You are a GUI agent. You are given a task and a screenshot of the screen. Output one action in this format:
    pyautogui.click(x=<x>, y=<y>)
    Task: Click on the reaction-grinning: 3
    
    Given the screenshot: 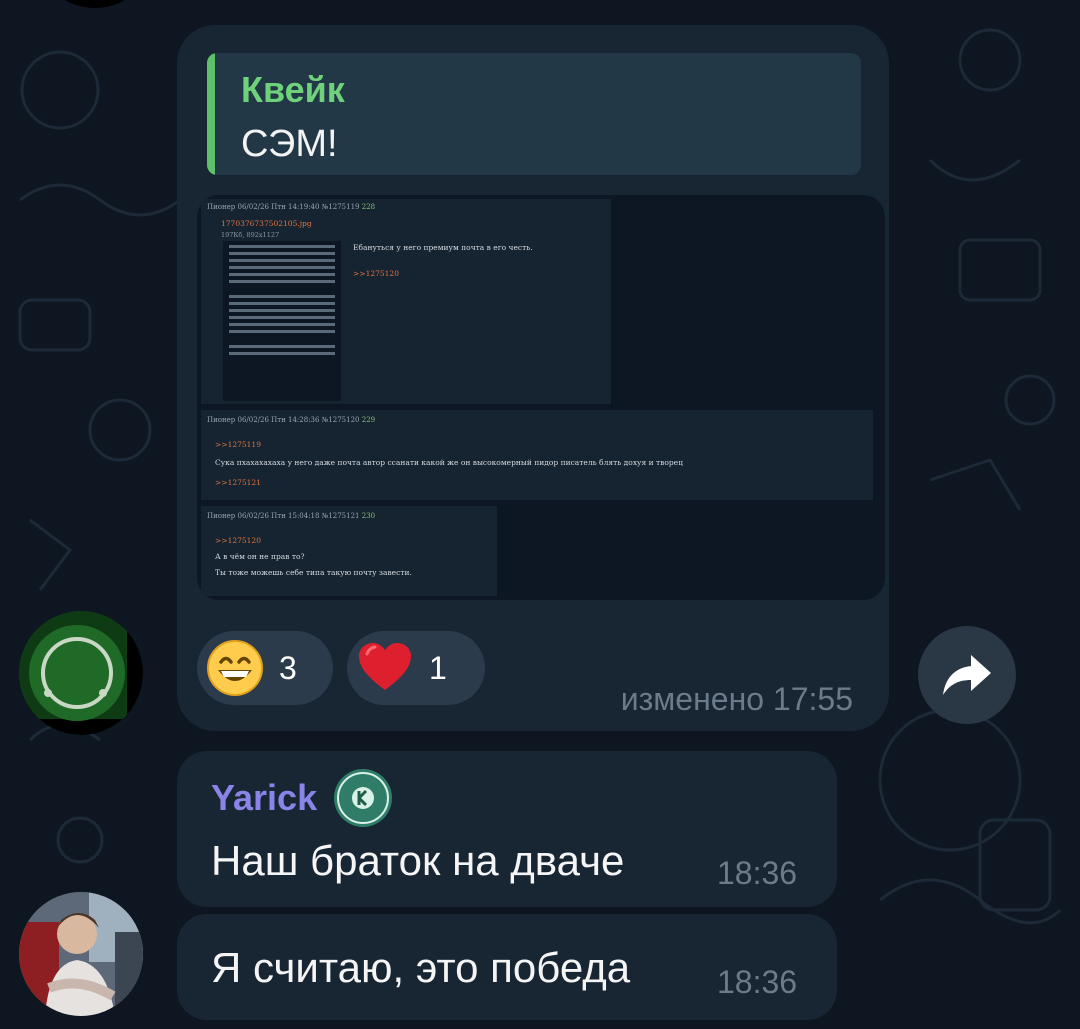 What is the action you would take?
    pyautogui.click(x=265, y=668)
    